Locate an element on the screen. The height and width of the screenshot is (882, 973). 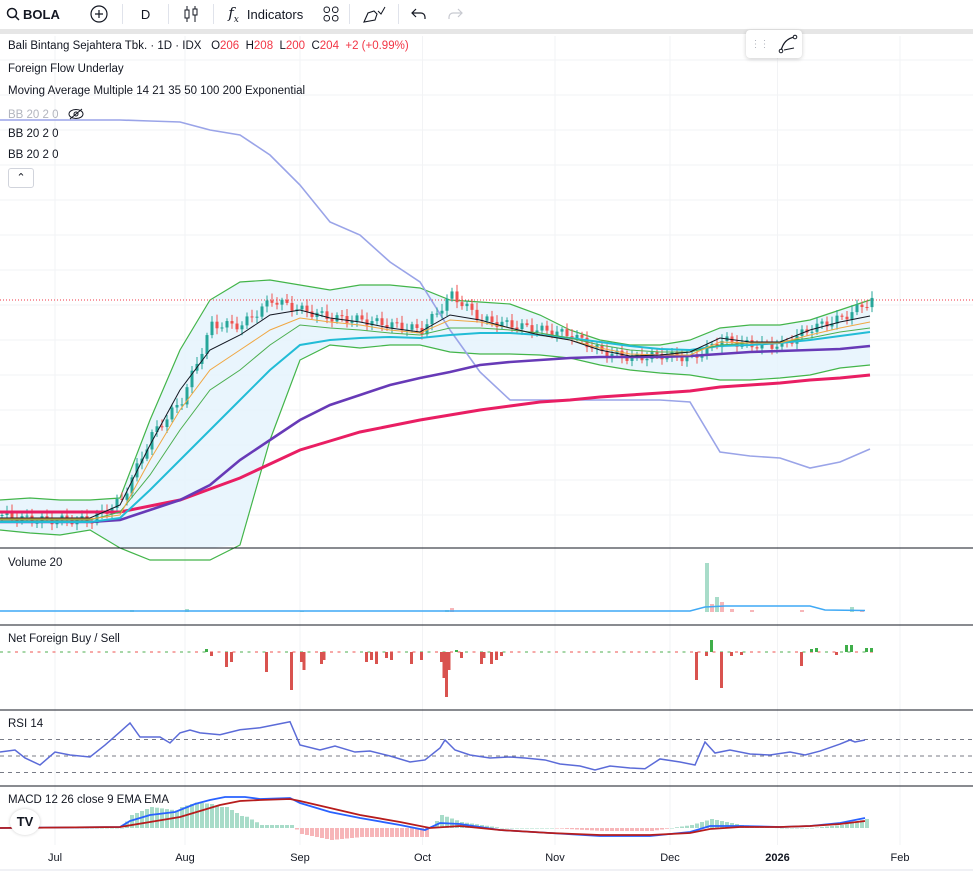
open-label: O is located at coordinates (216, 46).